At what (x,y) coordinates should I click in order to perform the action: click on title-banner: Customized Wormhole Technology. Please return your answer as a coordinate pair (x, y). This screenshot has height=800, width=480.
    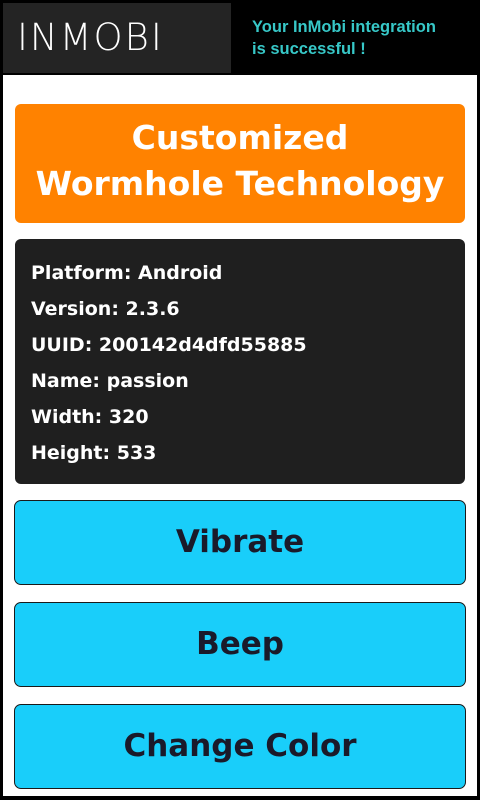
    Looking at the image, I should click on (240, 163).